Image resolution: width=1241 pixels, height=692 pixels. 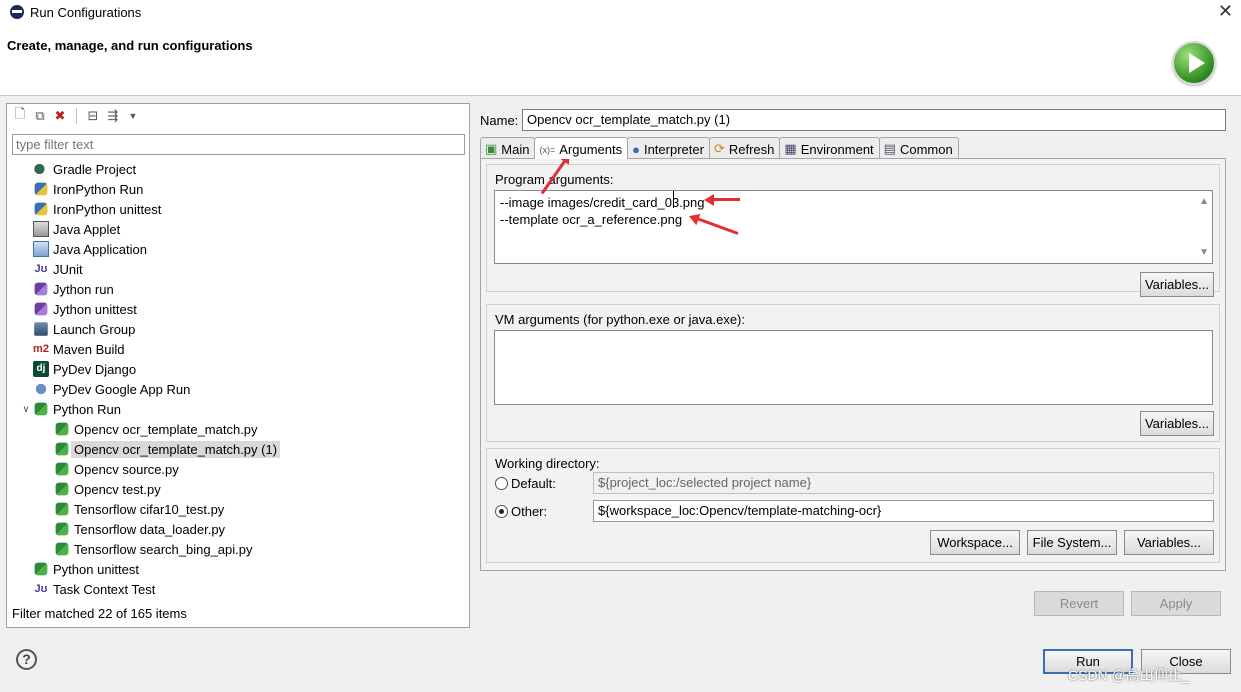 What do you see at coordinates (41, 589) in the screenshot?
I see `task-context-icon: Jʊ` at bounding box center [41, 589].